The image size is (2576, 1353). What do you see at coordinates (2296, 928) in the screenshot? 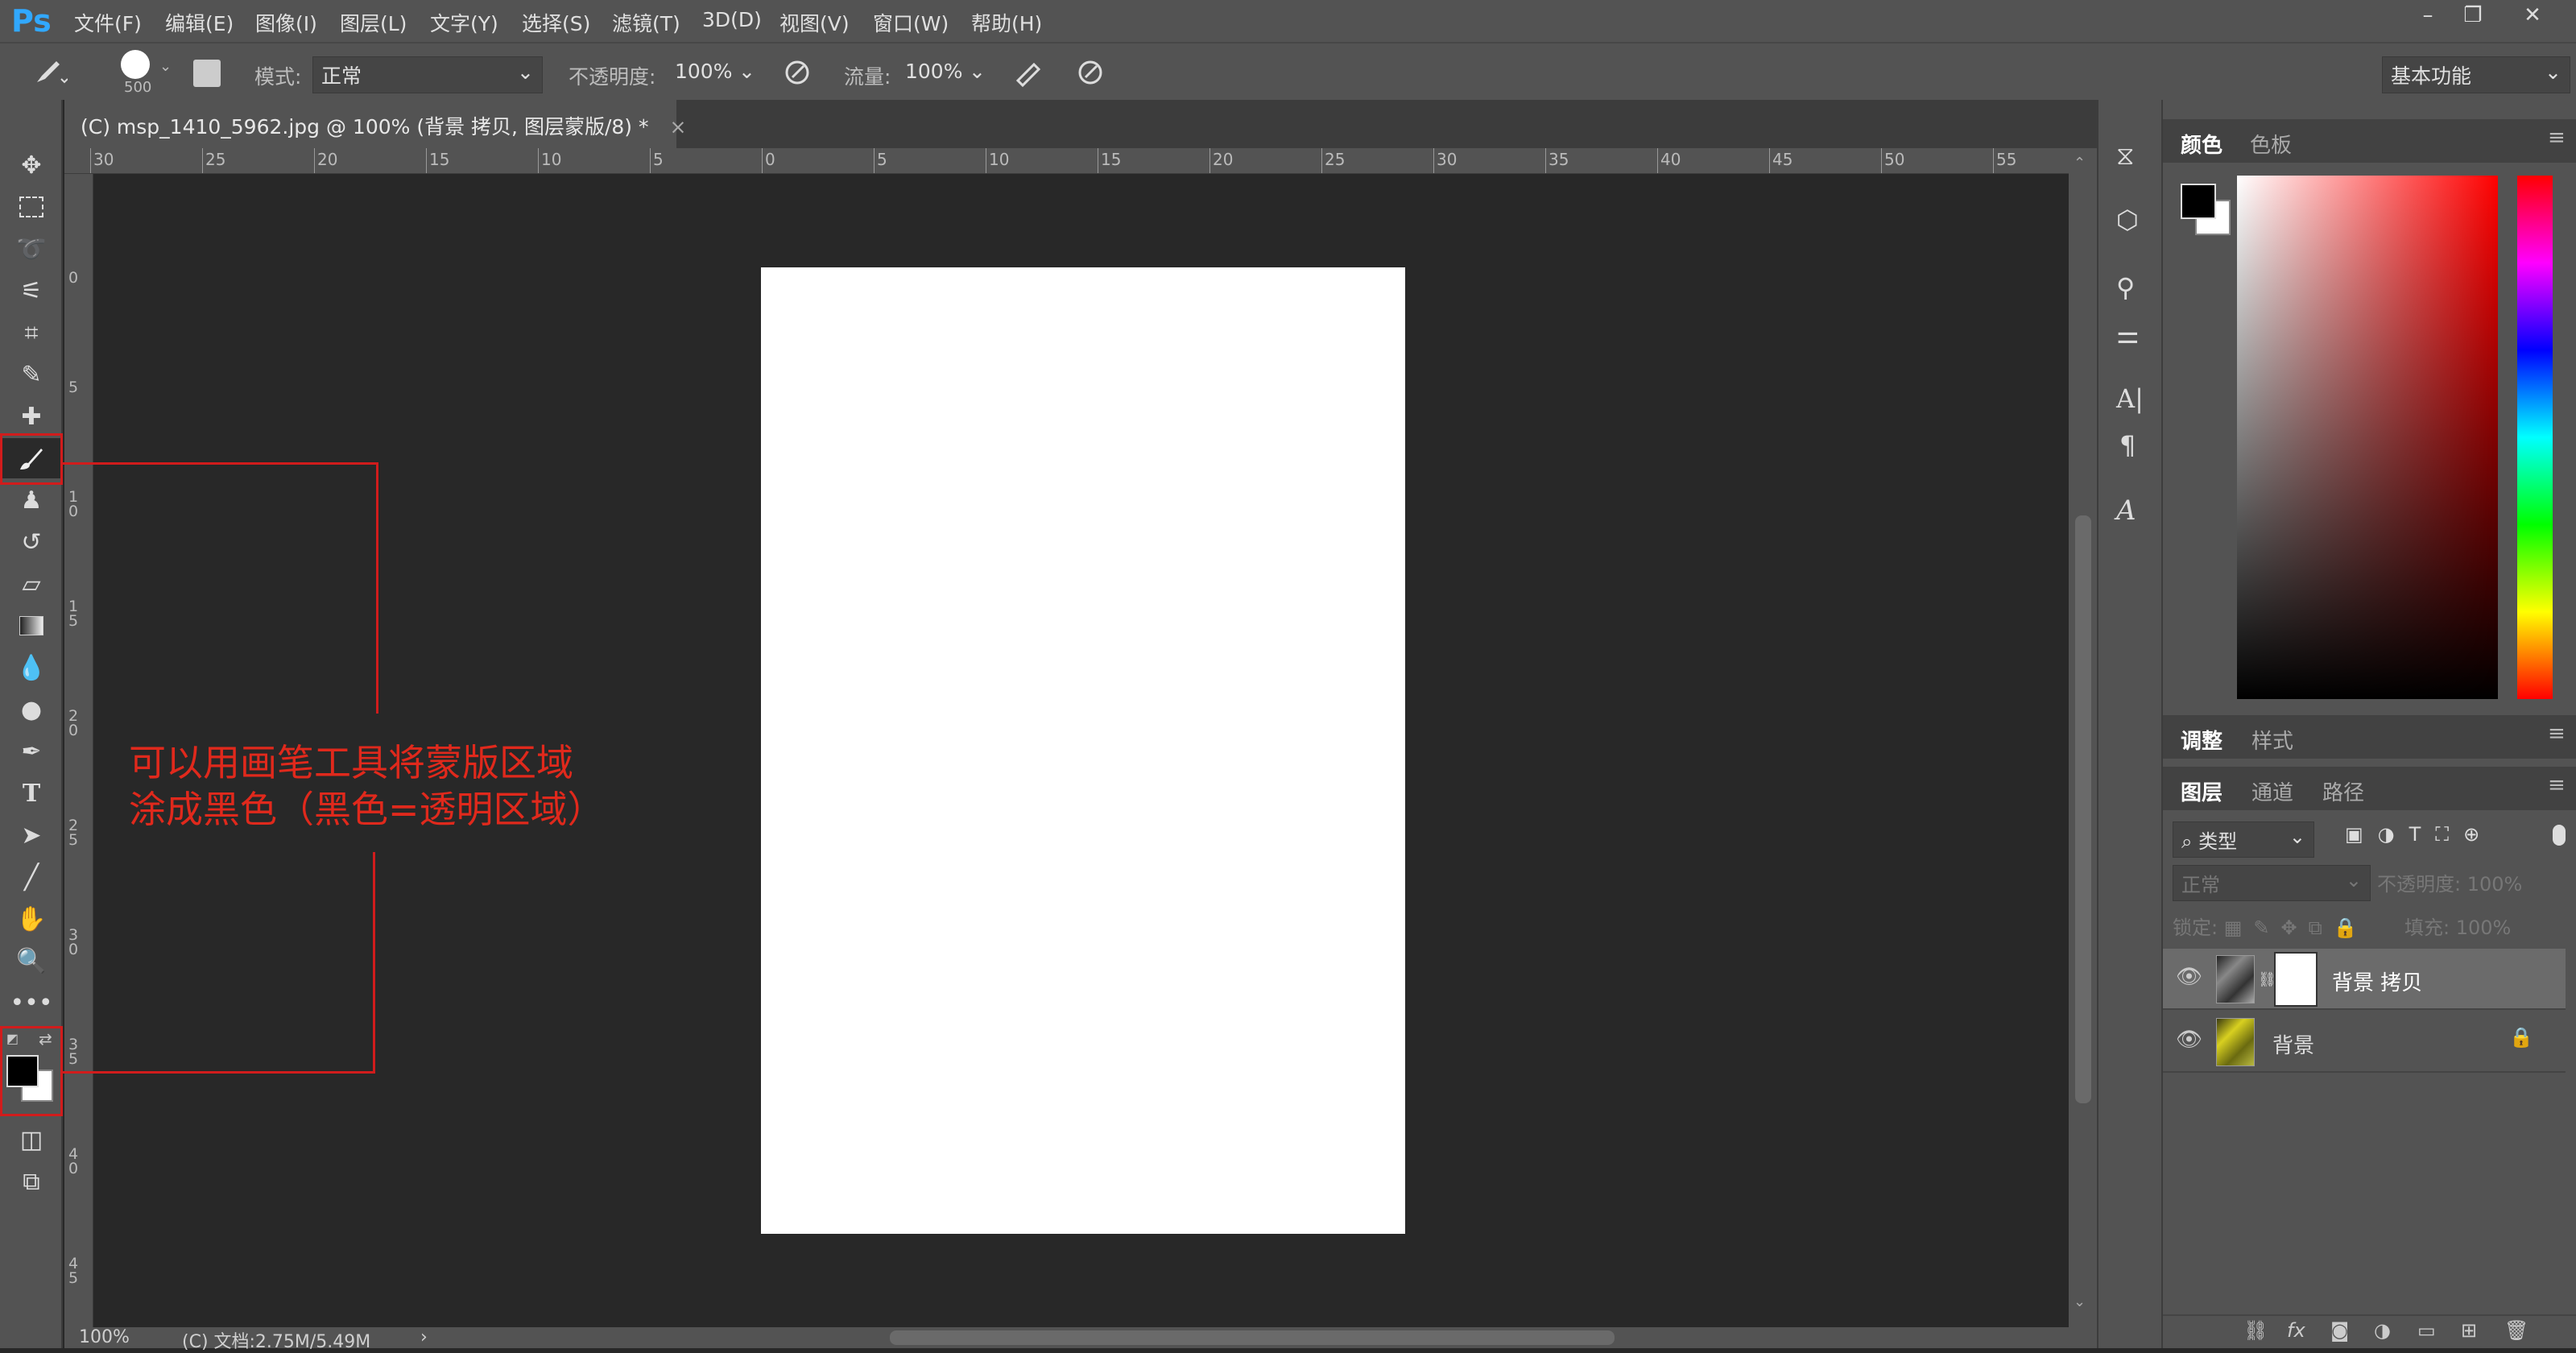
I see `lock-icons: ▦✎✥⧉🔒` at bounding box center [2296, 928].